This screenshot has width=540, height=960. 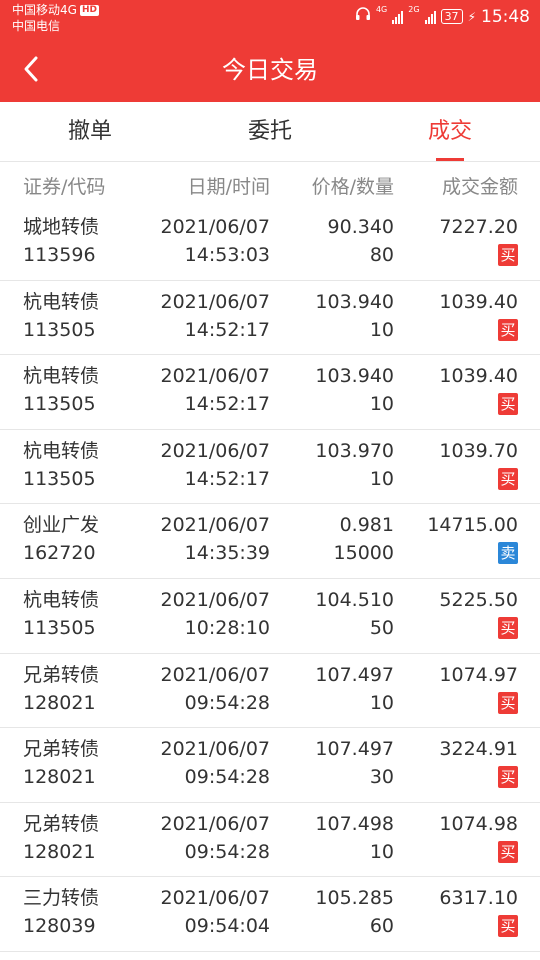 What do you see at coordinates (471, 16) in the screenshot?
I see `charging-icon: ⚡` at bounding box center [471, 16].